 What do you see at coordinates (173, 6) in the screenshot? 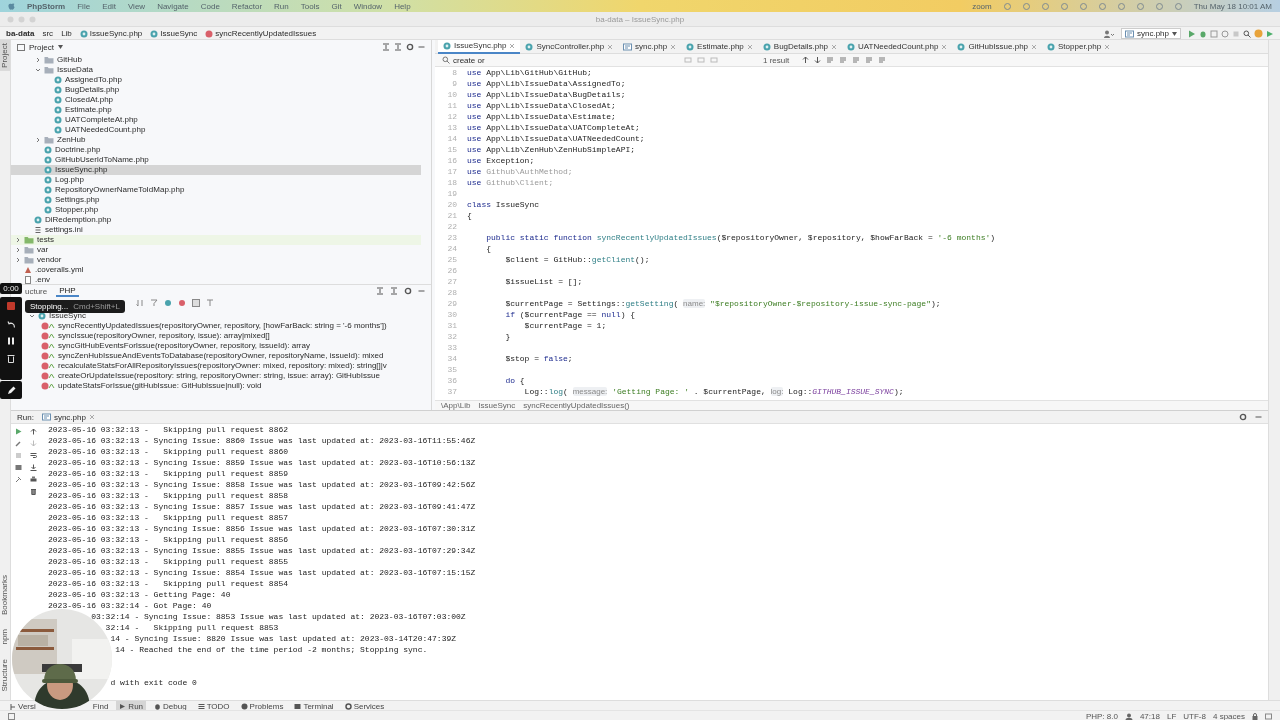
I see `menu-item: Navigate` at bounding box center [173, 6].